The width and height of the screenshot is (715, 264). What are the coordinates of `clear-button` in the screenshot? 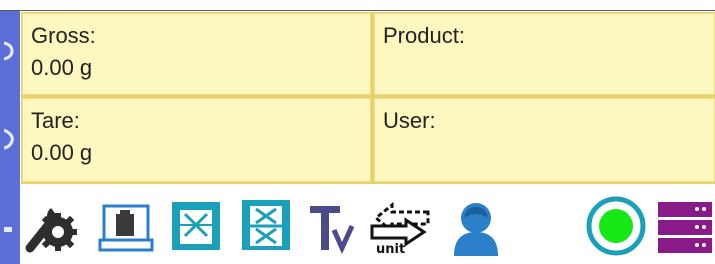 It's located at (196, 226).